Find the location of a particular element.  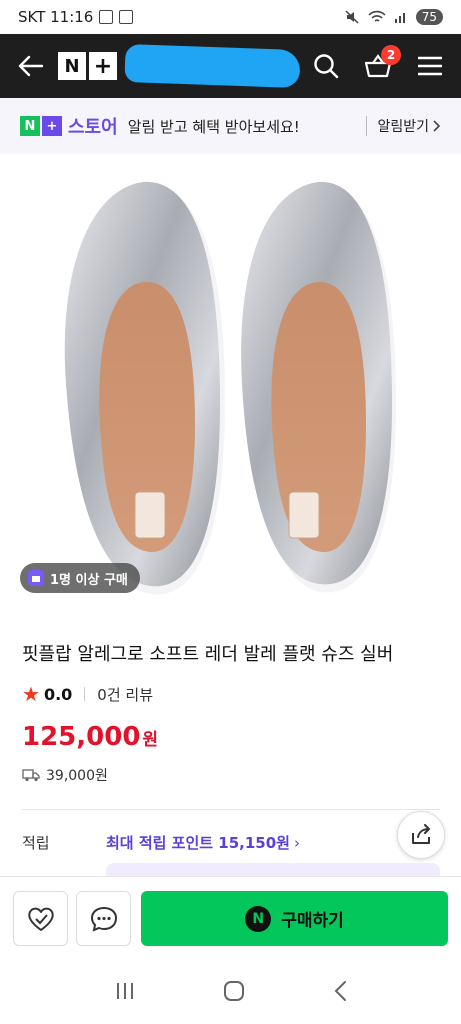

buyers-badge: 1명 이상 구매 is located at coordinates (80, 578).